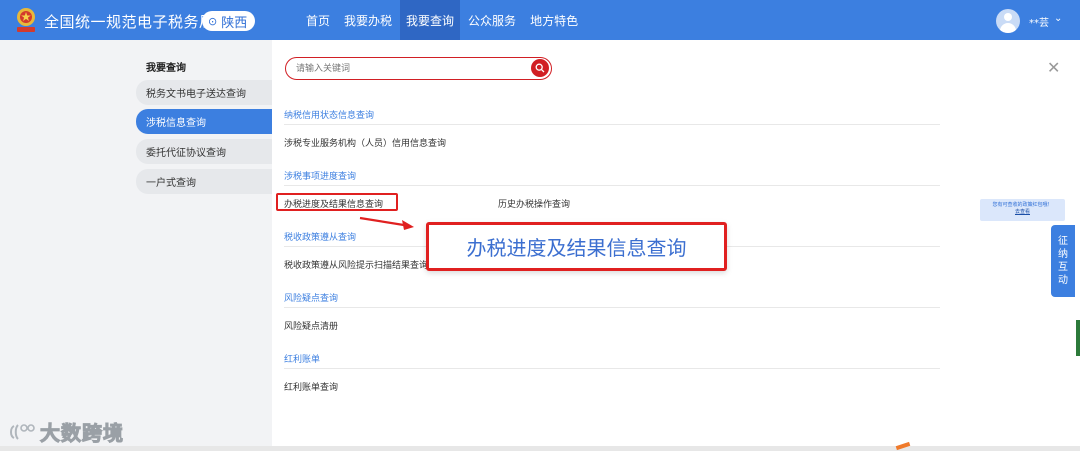 This screenshot has height=451, width=1080. I want to click on tip-text: 您有可查收的政策红包哦！, so click(1022, 205).